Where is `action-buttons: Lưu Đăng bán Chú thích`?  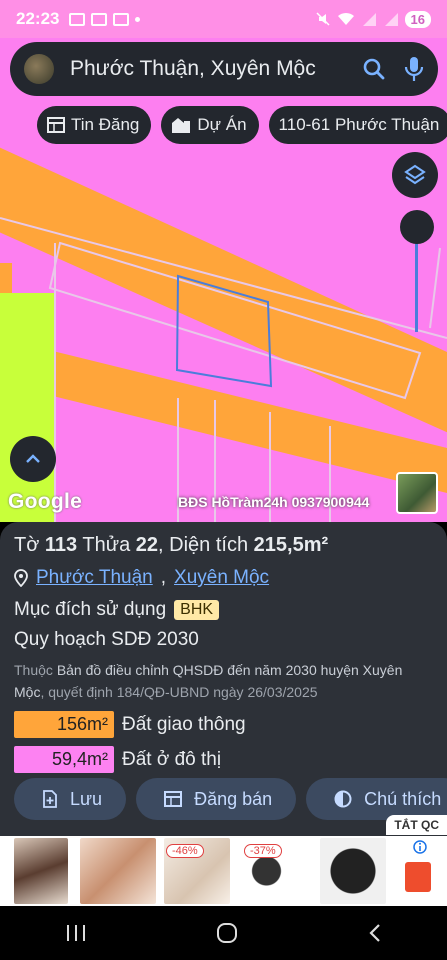 action-buttons: Lưu Đăng bán Chú thích is located at coordinates (230, 799).